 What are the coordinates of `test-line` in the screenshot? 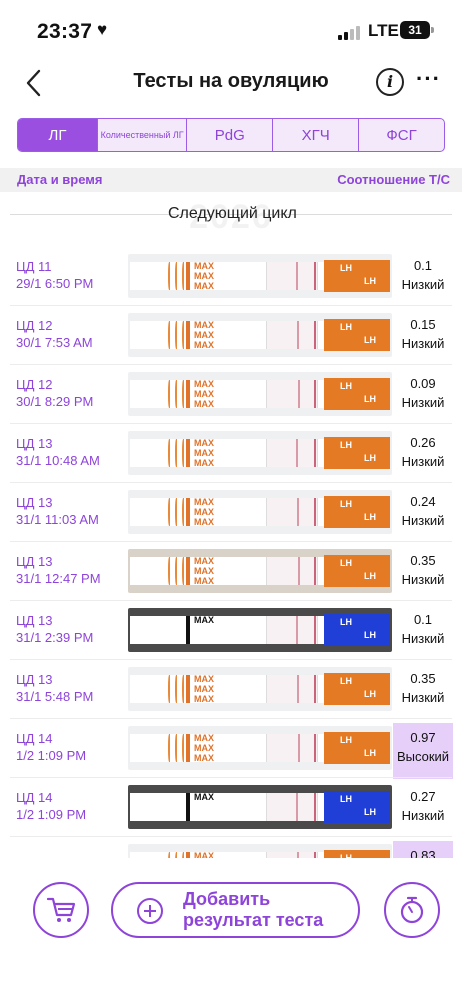 It's located at (298, 512).